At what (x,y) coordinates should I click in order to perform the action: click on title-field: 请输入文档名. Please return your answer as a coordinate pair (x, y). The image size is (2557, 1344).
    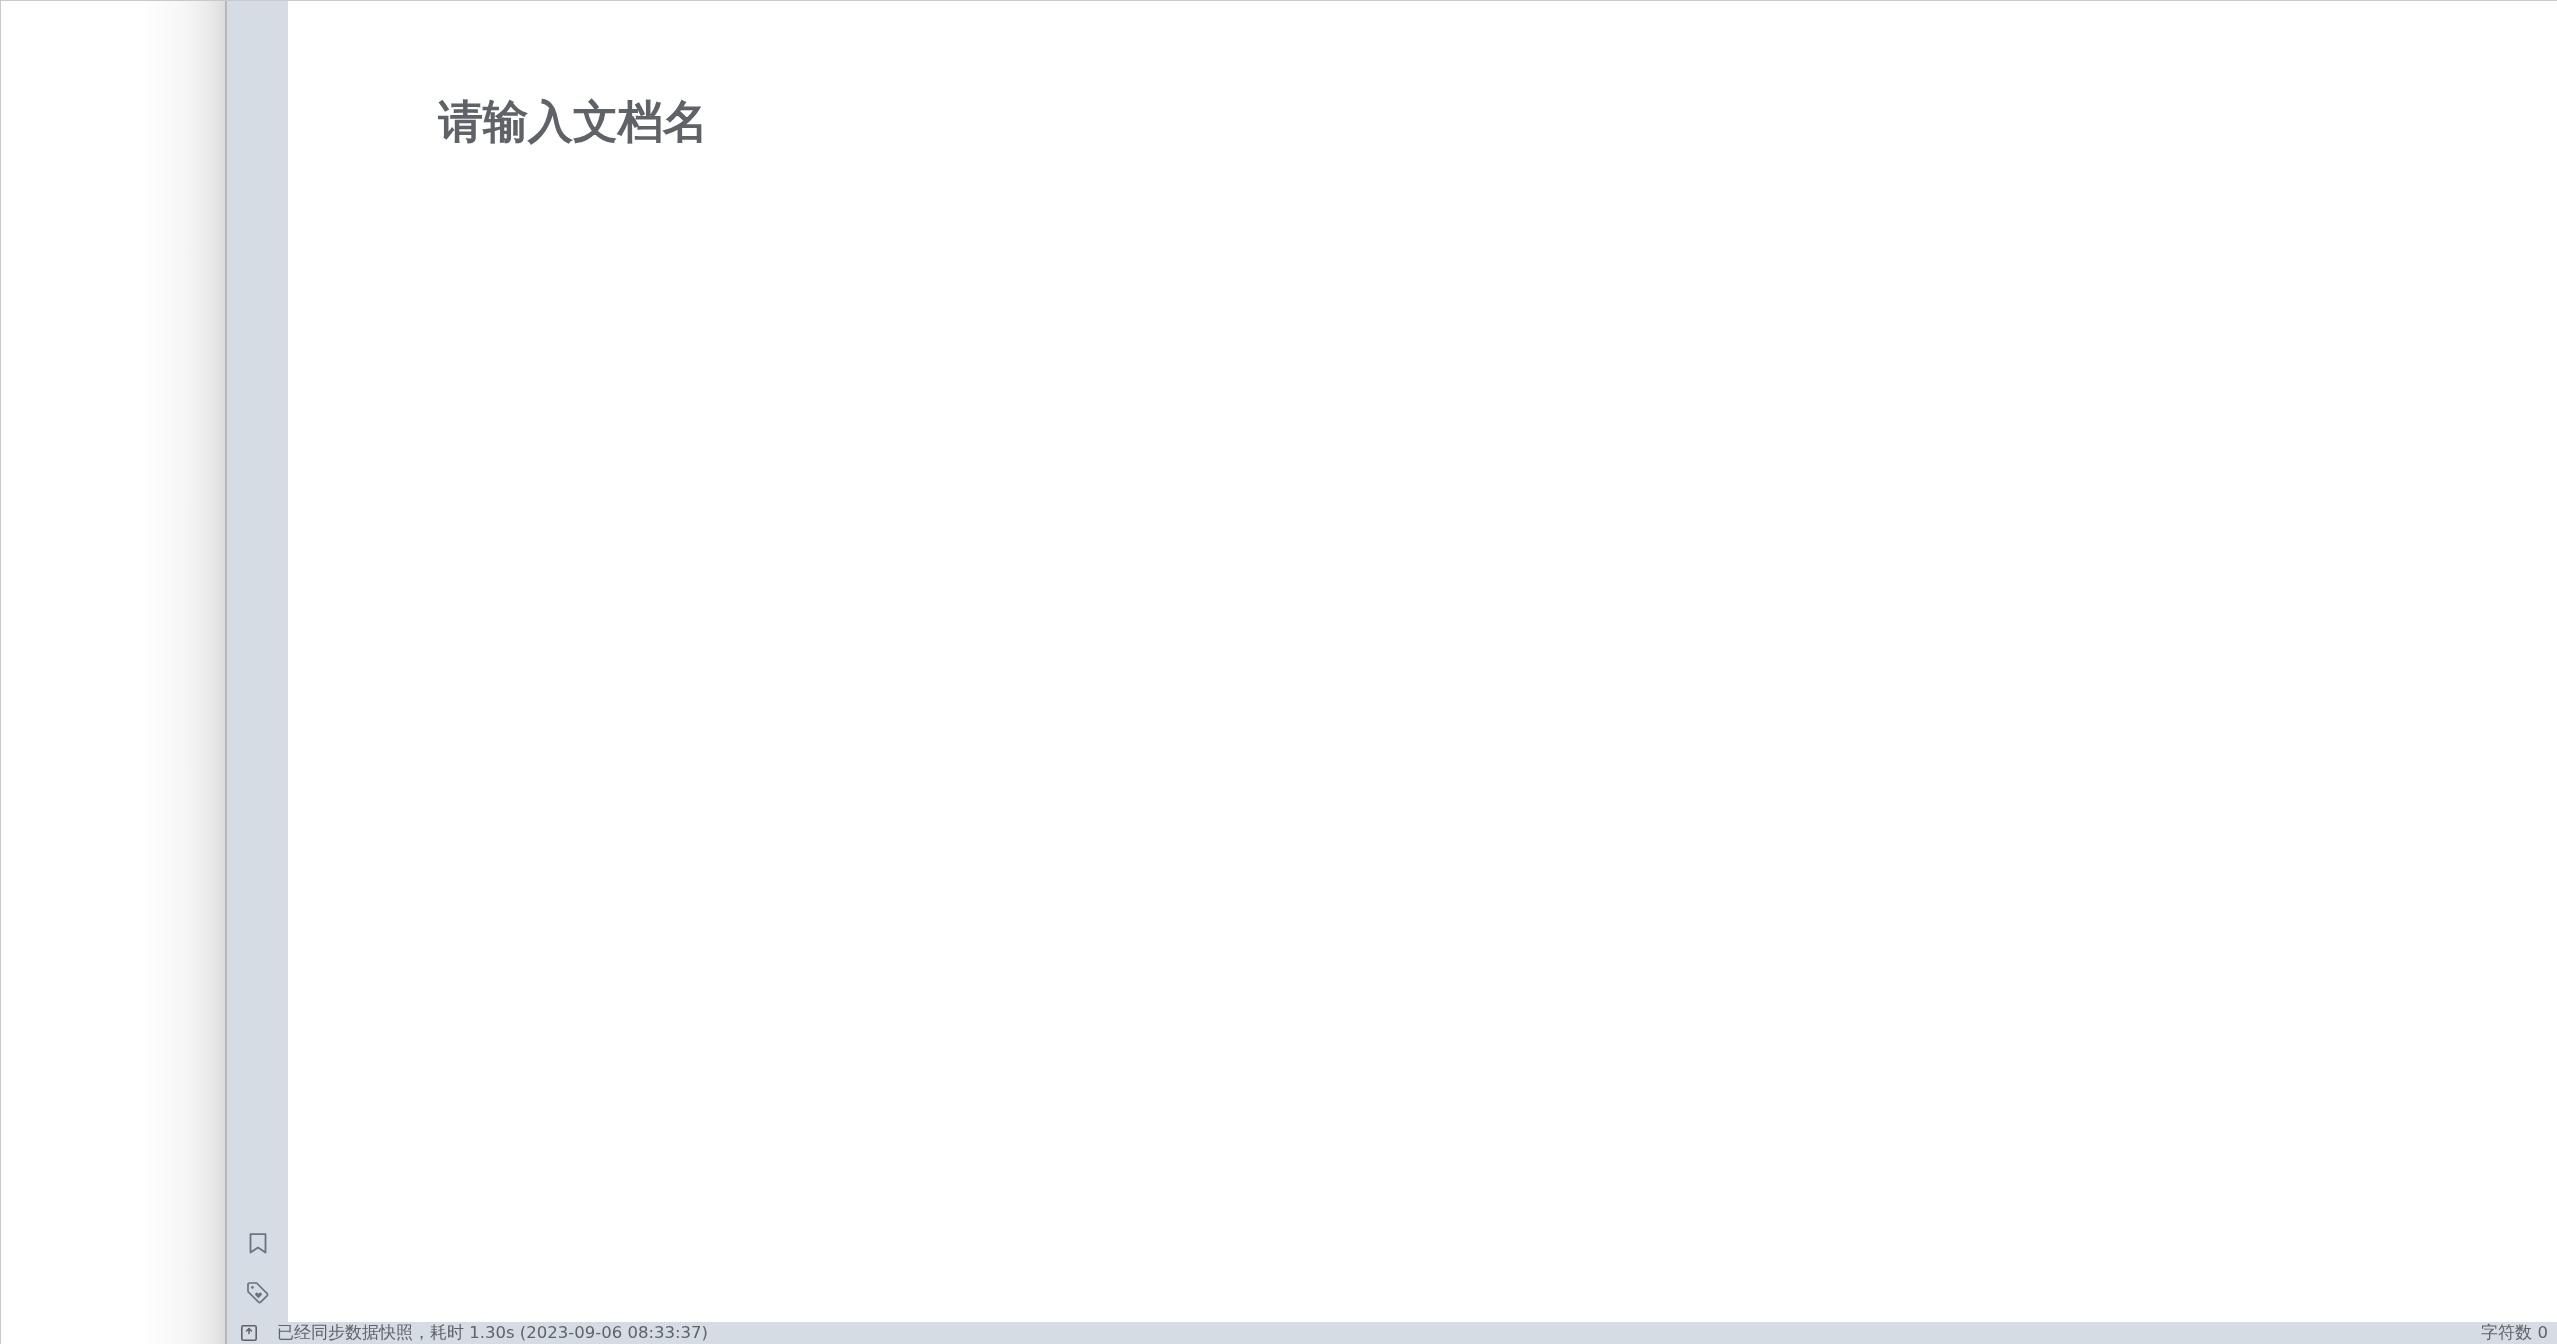
    Looking at the image, I should click on (579, 122).